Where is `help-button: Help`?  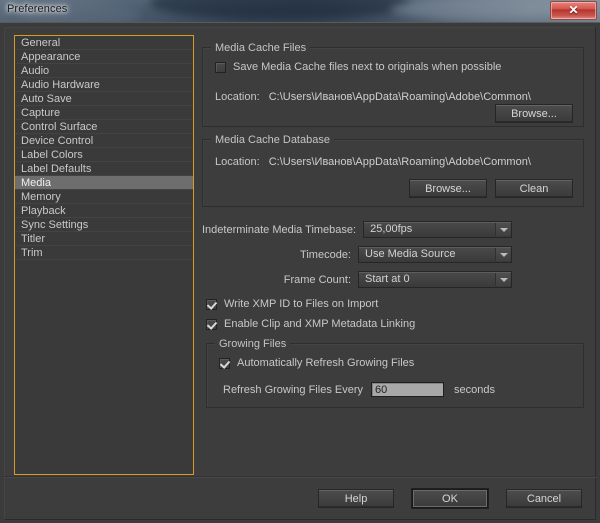
help-button: Help is located at coordinates (356, 498).